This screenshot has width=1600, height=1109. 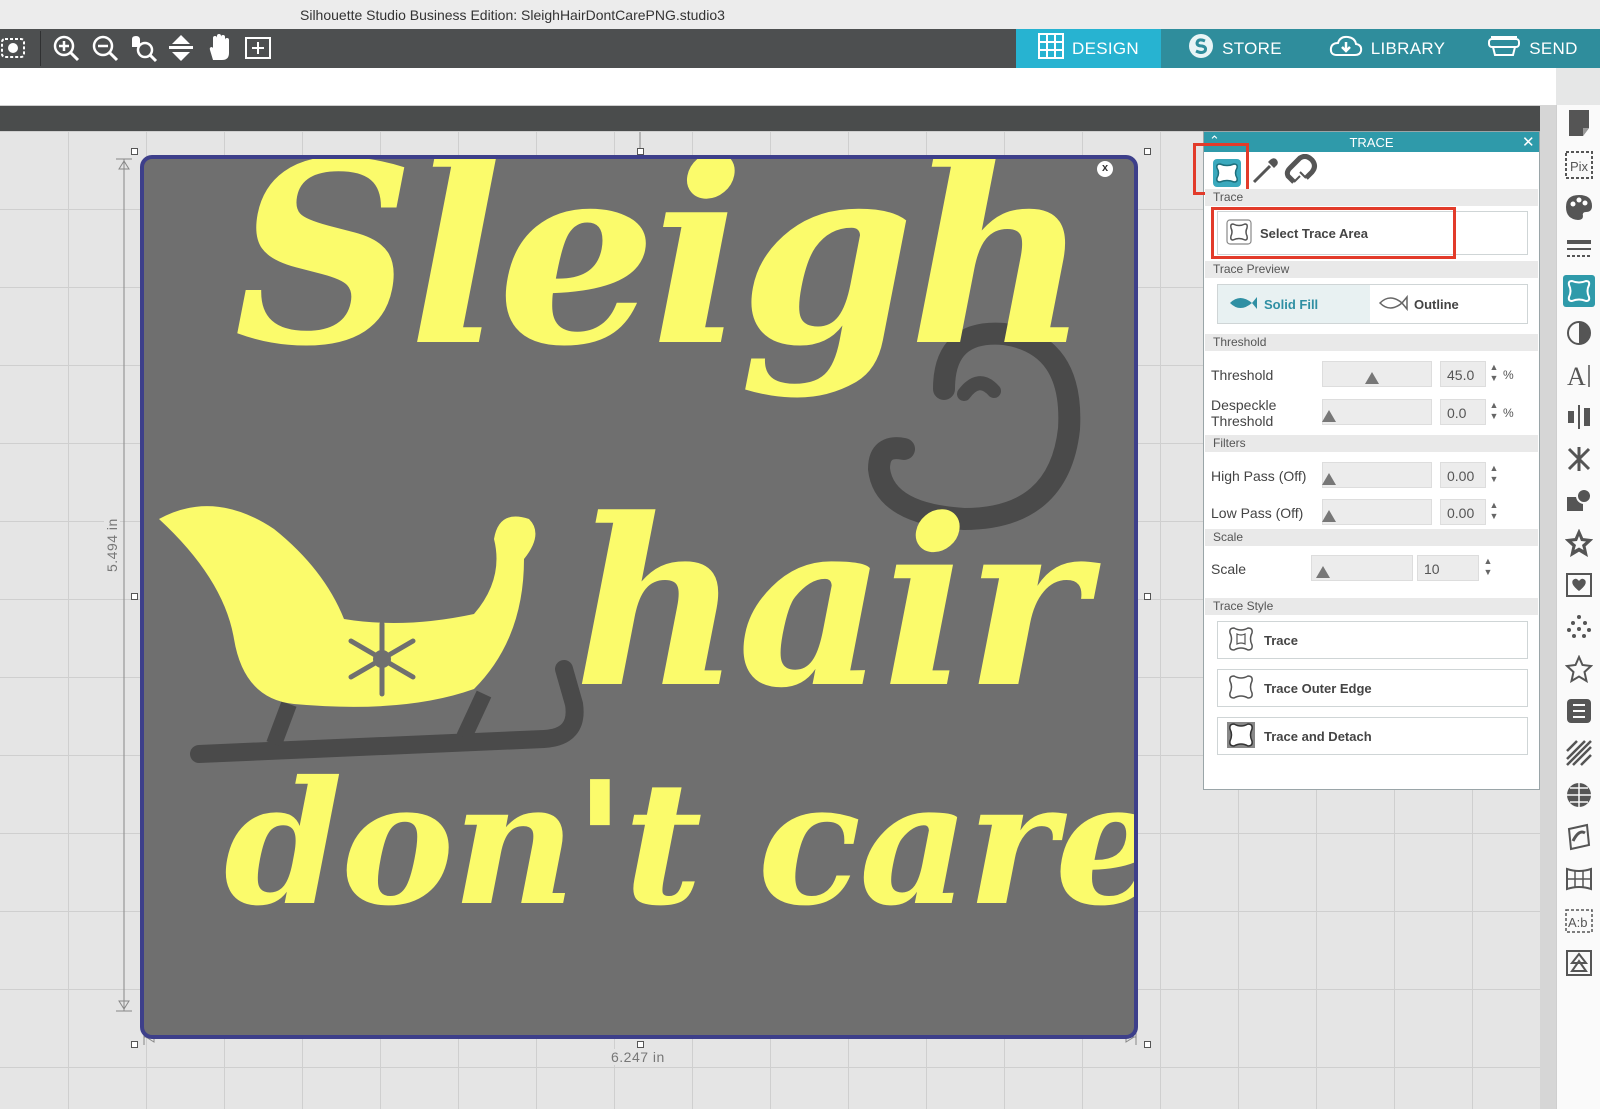 What do you see at coordinates (1579, 669) in the screenshot?
I see `star-outline-icon` at bounding box center [1579, 669].